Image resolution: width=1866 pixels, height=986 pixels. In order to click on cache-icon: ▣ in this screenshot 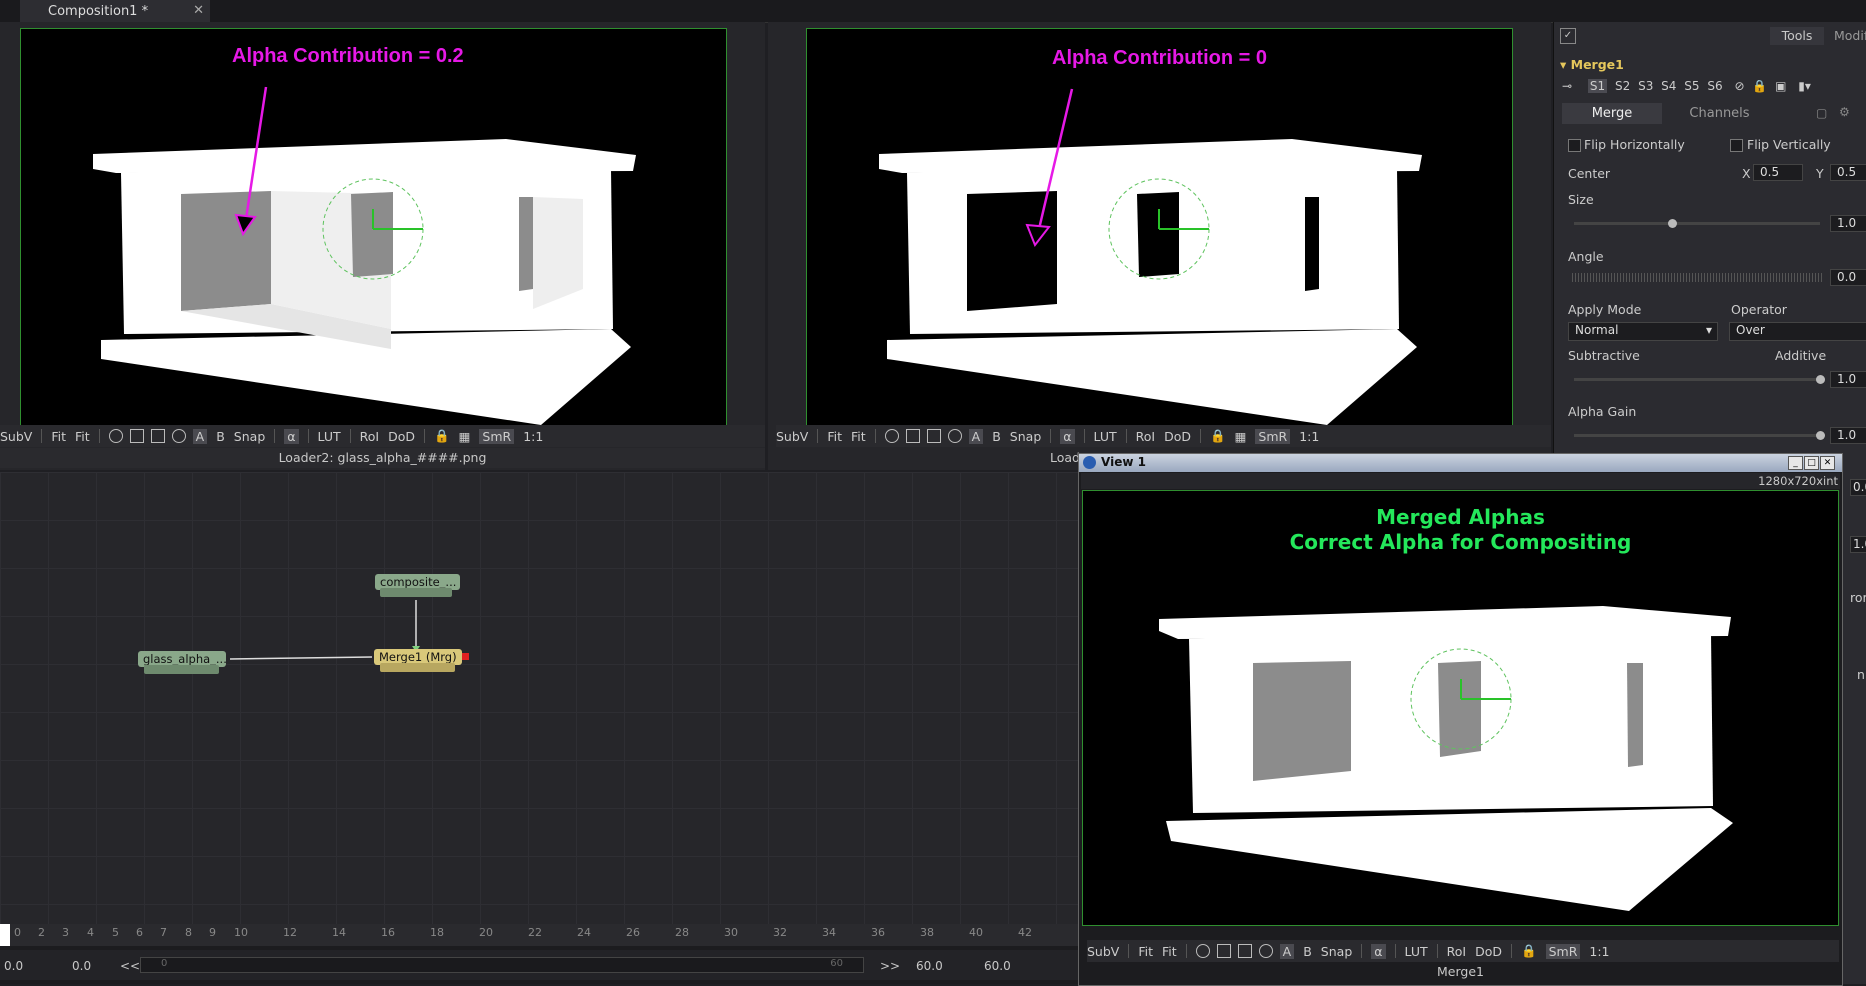, I will do `click(1780, 86)`.